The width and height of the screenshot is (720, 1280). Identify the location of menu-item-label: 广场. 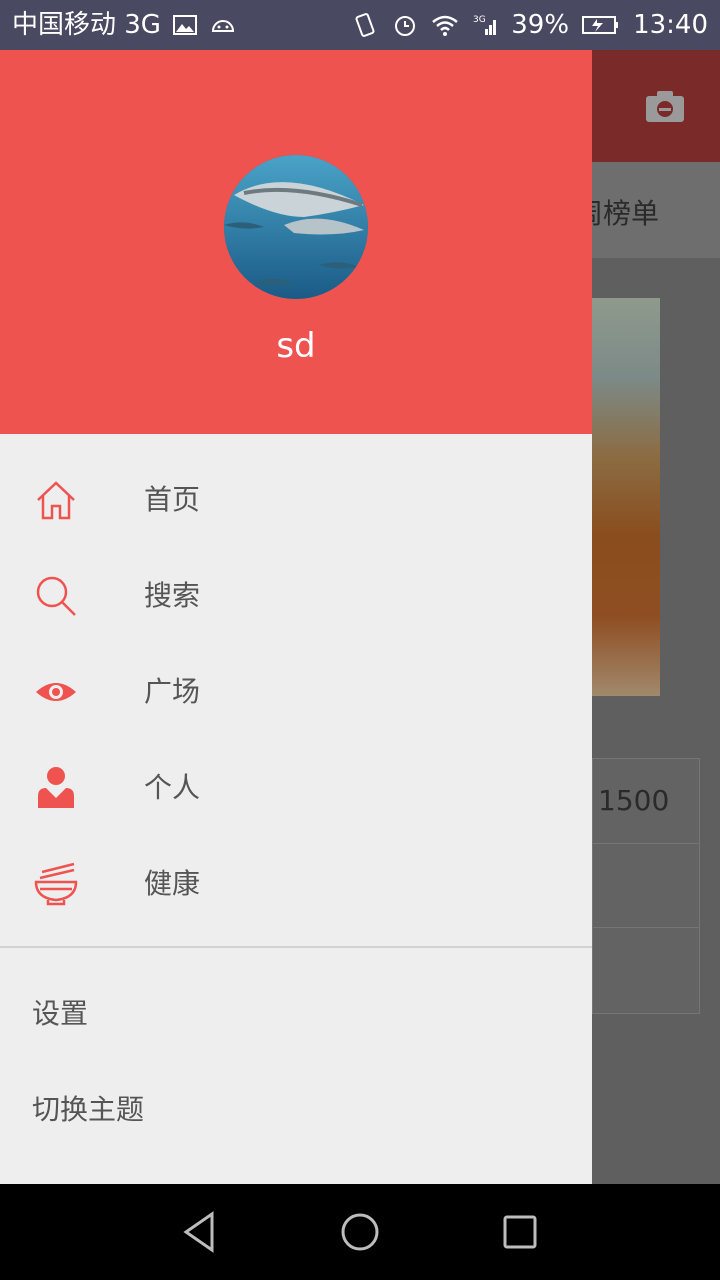
(172, 691).